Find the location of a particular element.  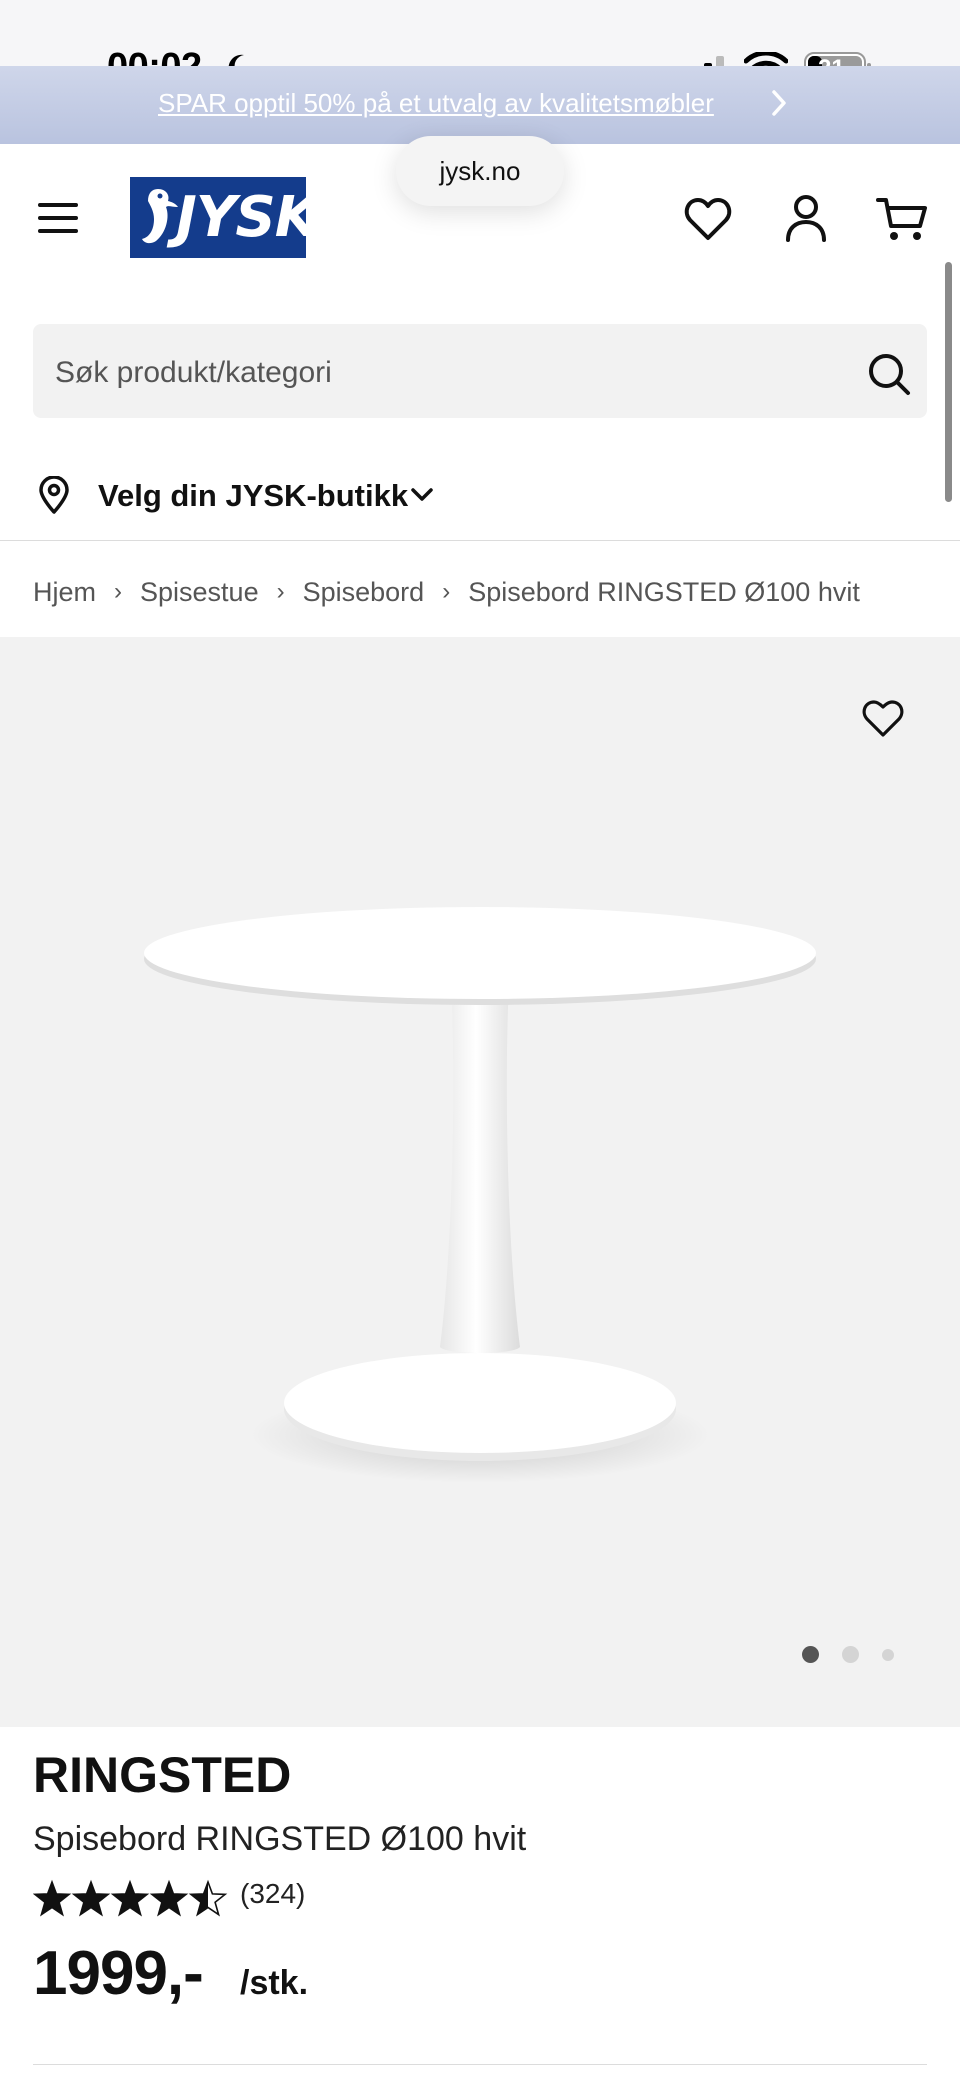

bird-logo-icon is located at coordinates (160, 216).